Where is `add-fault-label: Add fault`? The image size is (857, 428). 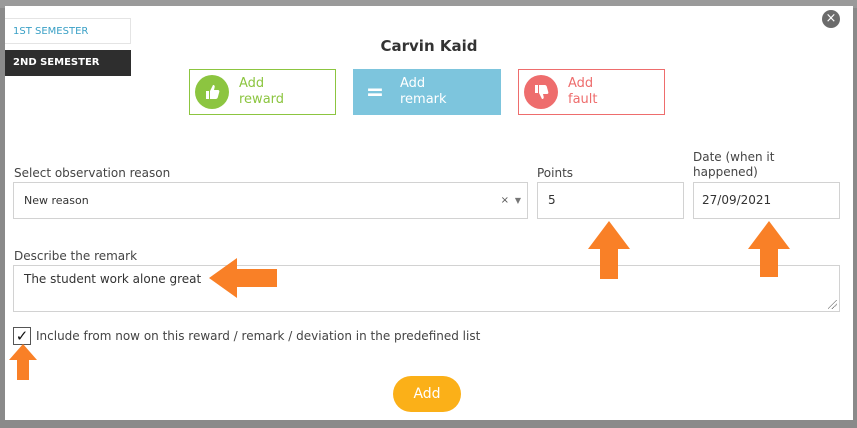
add-fault-label: Add fault is located at coordinates (583, 91).